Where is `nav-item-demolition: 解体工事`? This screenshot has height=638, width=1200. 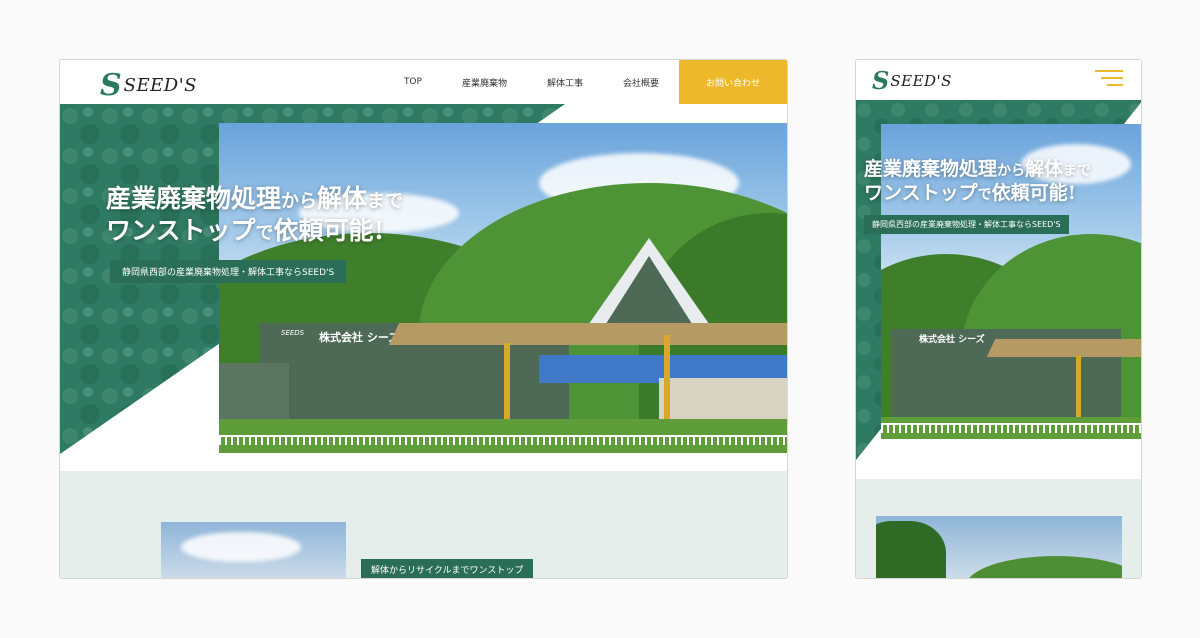 nav-item-demolition: 解体工事 is located at coordinates (565, 82).